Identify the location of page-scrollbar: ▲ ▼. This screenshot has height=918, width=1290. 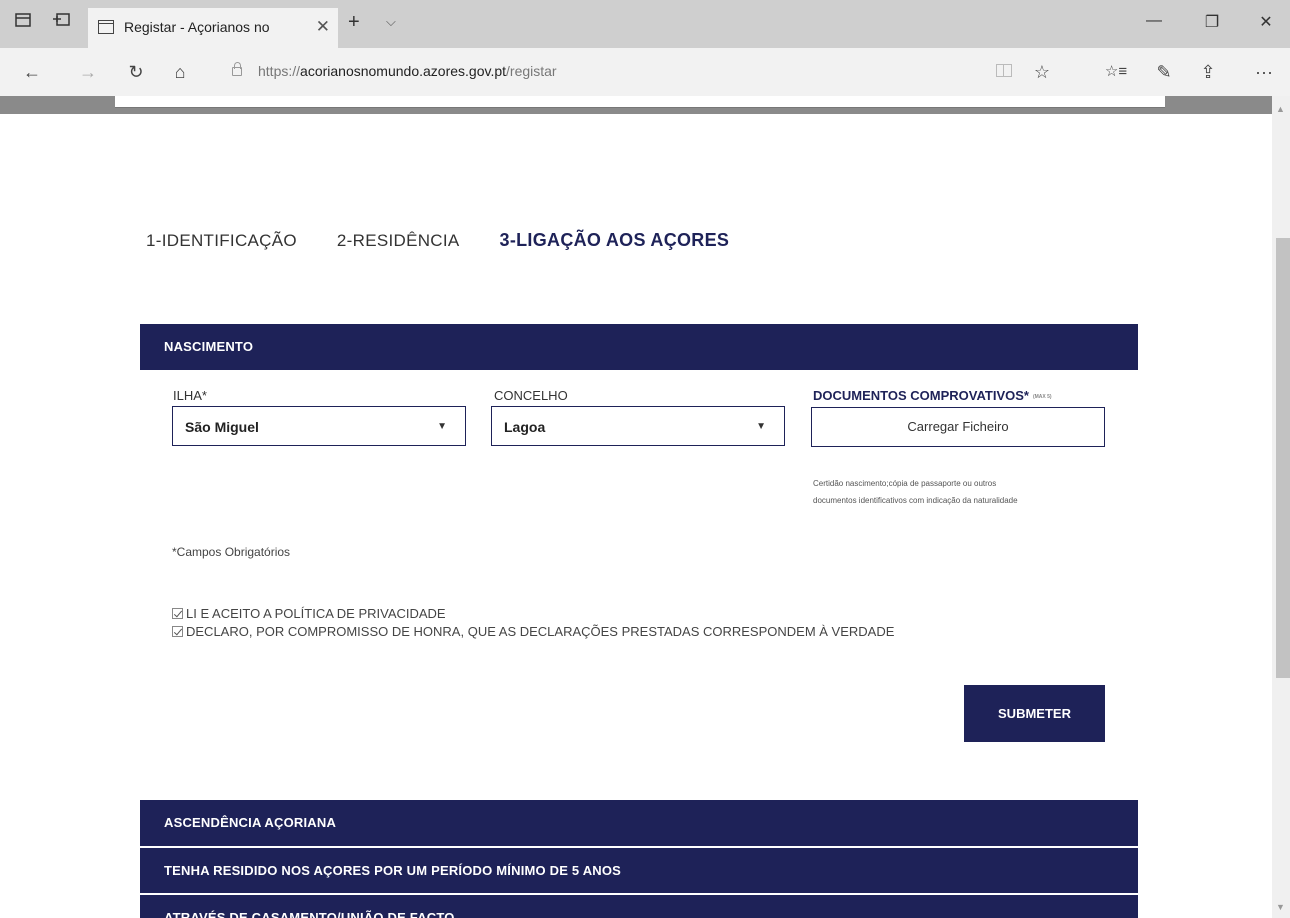
(1281, 507).